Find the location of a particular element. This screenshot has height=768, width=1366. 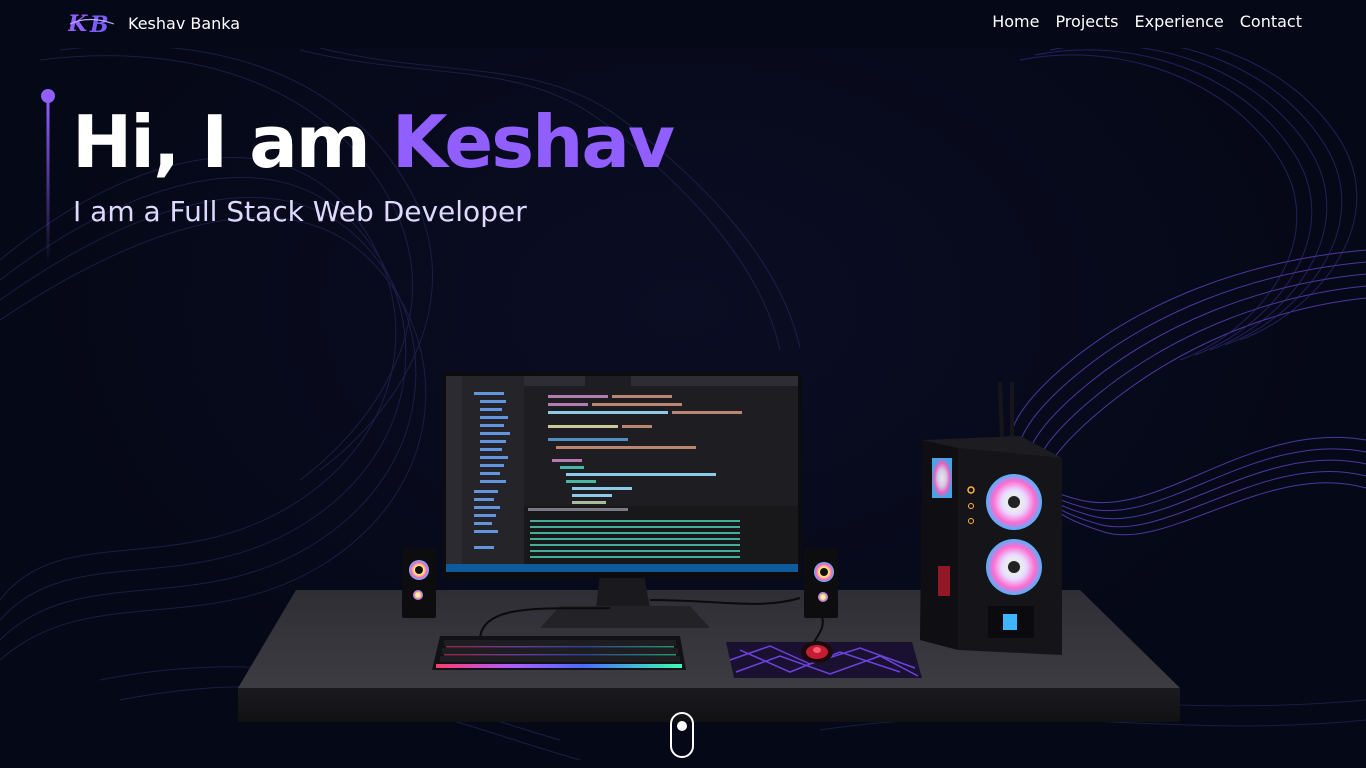

scroll-dot is located at coordinates (682, 726).